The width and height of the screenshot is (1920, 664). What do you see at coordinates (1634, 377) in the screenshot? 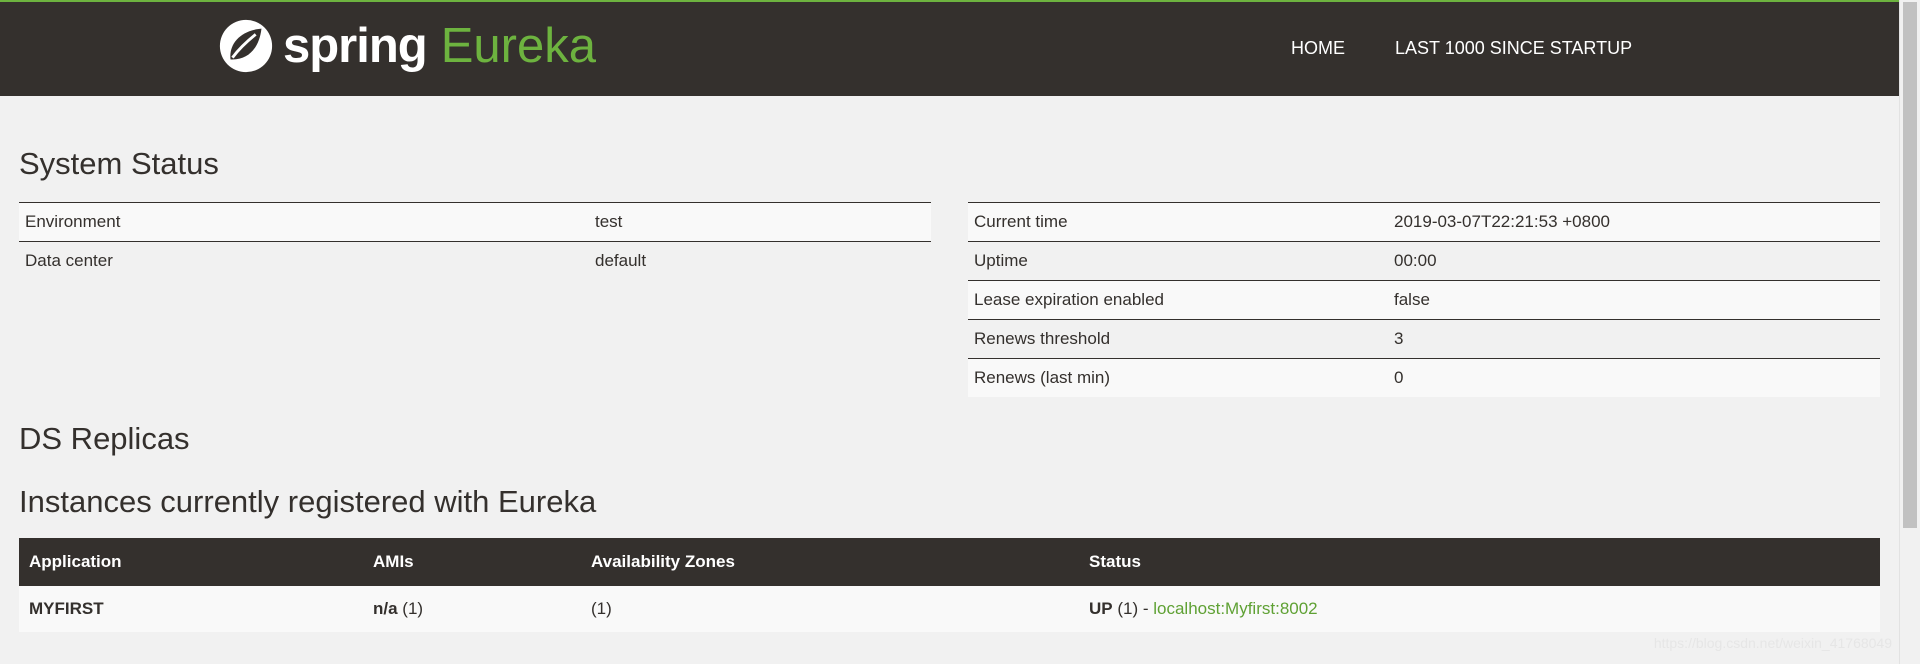
I see `status-value: 0` at bounding box center [1634, 377].